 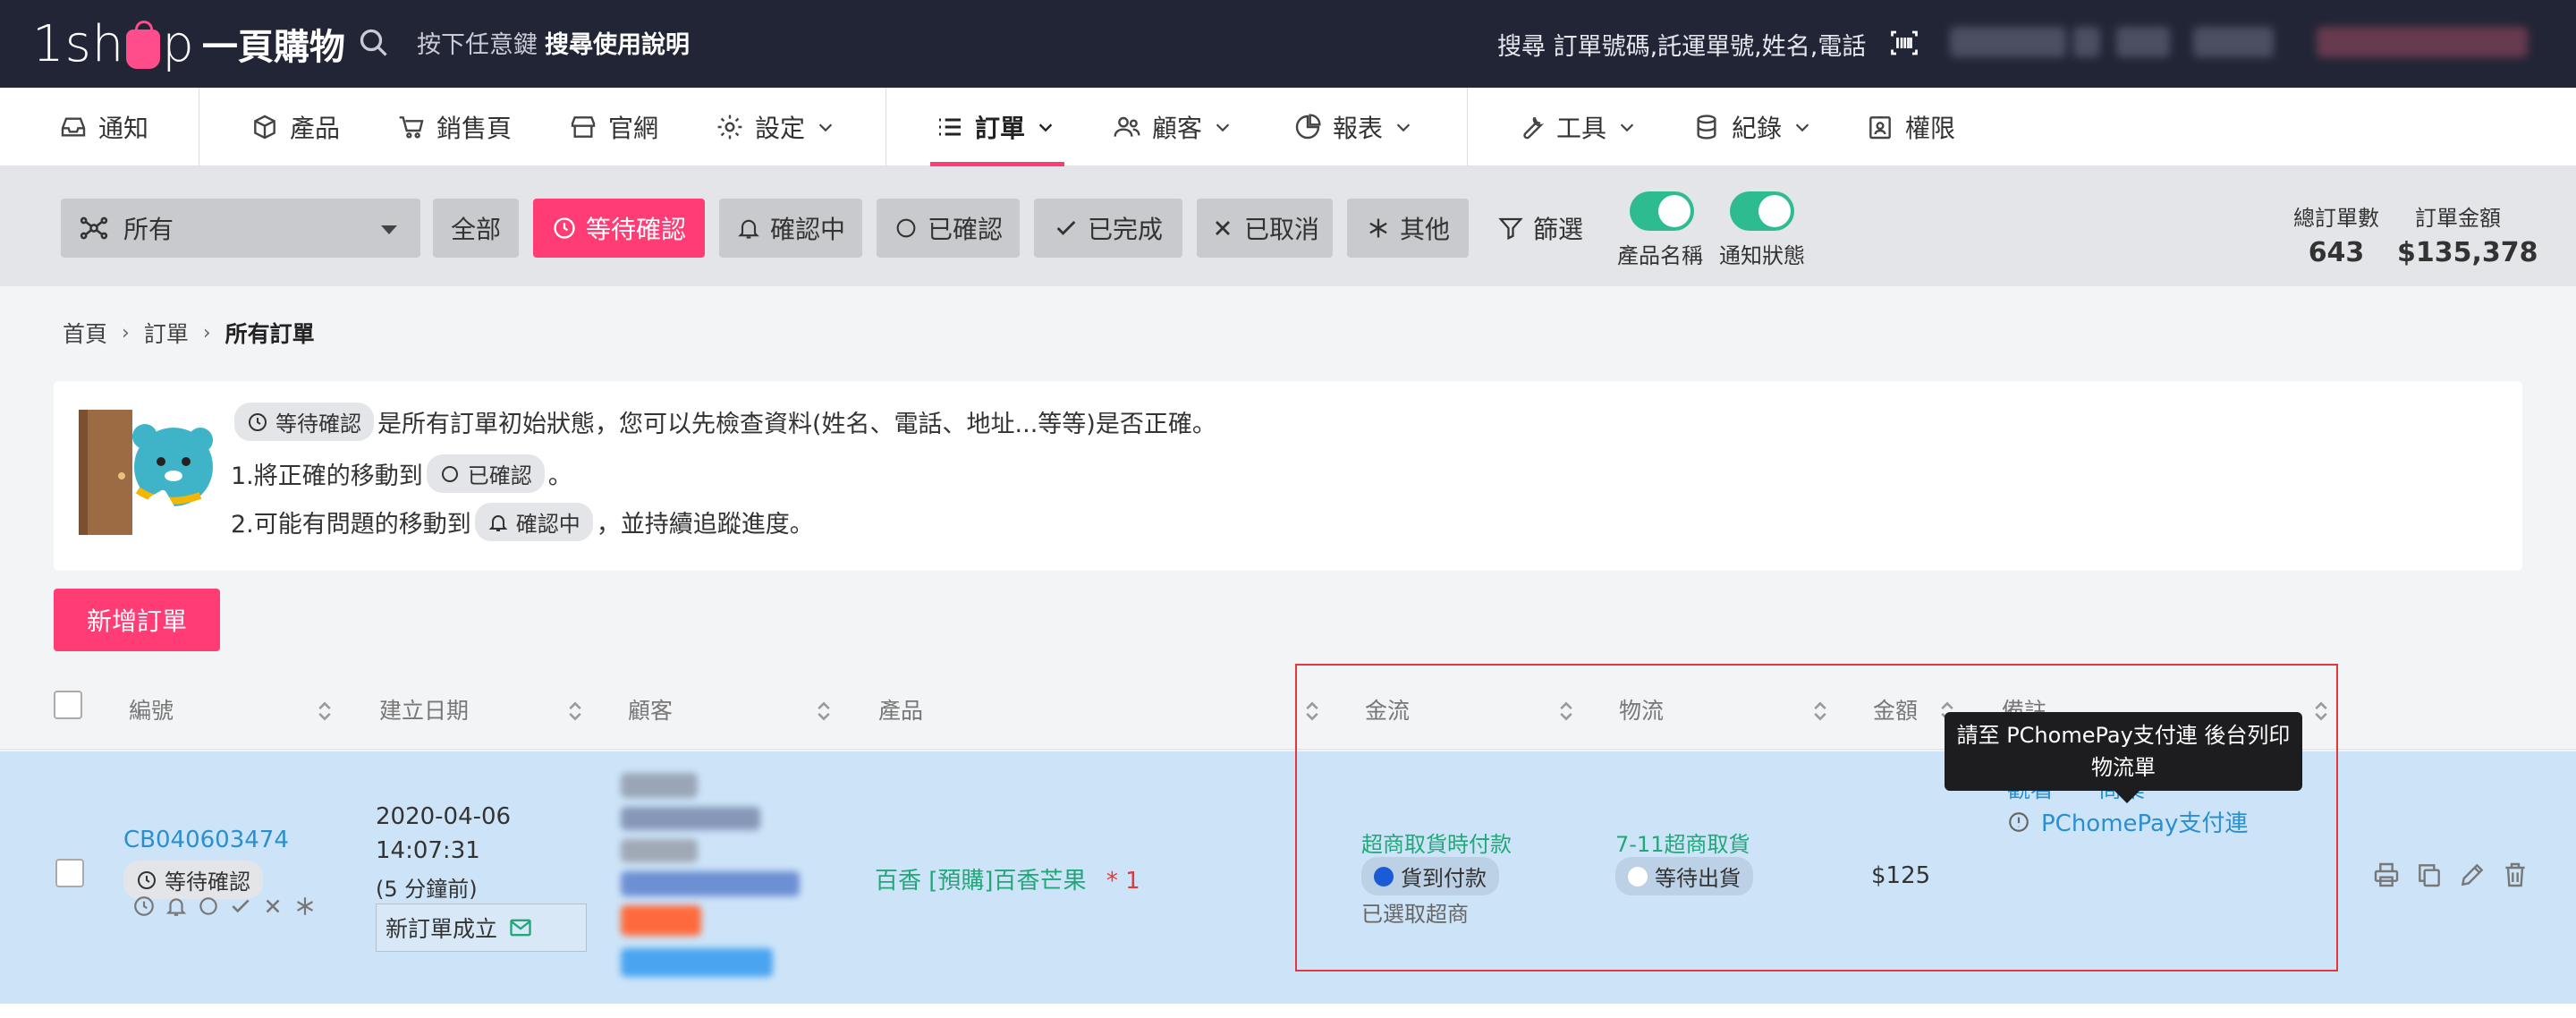 I want to click on search-help-link: 搜尋使用說明, so click(x=617, y=45).